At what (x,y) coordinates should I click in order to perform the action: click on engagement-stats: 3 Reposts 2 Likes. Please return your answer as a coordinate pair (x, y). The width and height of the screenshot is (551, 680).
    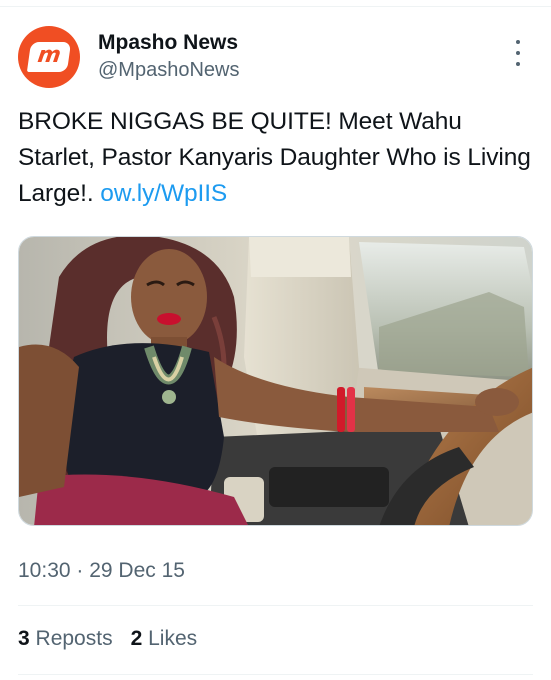
    Looking at the image, I should click on (107, 639).